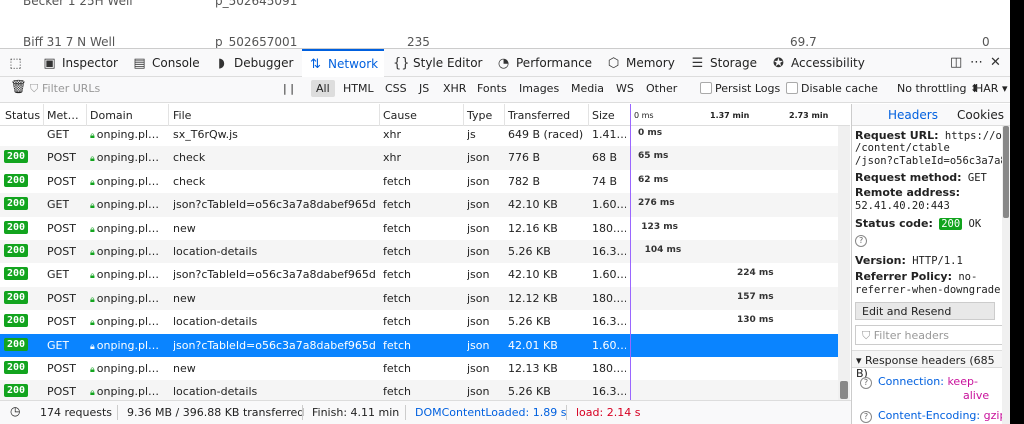 The height and width of the screenshot is (424, 1024). What do you see at coordinates (479, 115) in the screenshot?
I see `col-type: Type` at bounding box center [479, 115].